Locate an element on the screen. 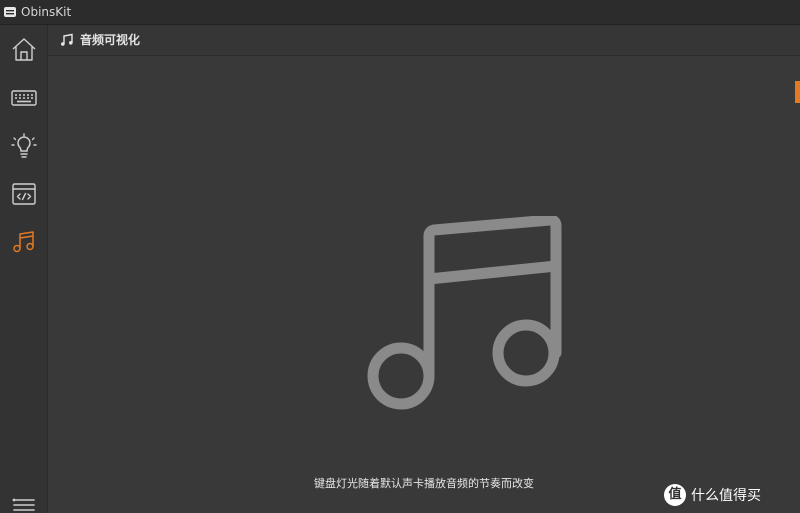  scroll-indicator is located at coordinates (797, 92).